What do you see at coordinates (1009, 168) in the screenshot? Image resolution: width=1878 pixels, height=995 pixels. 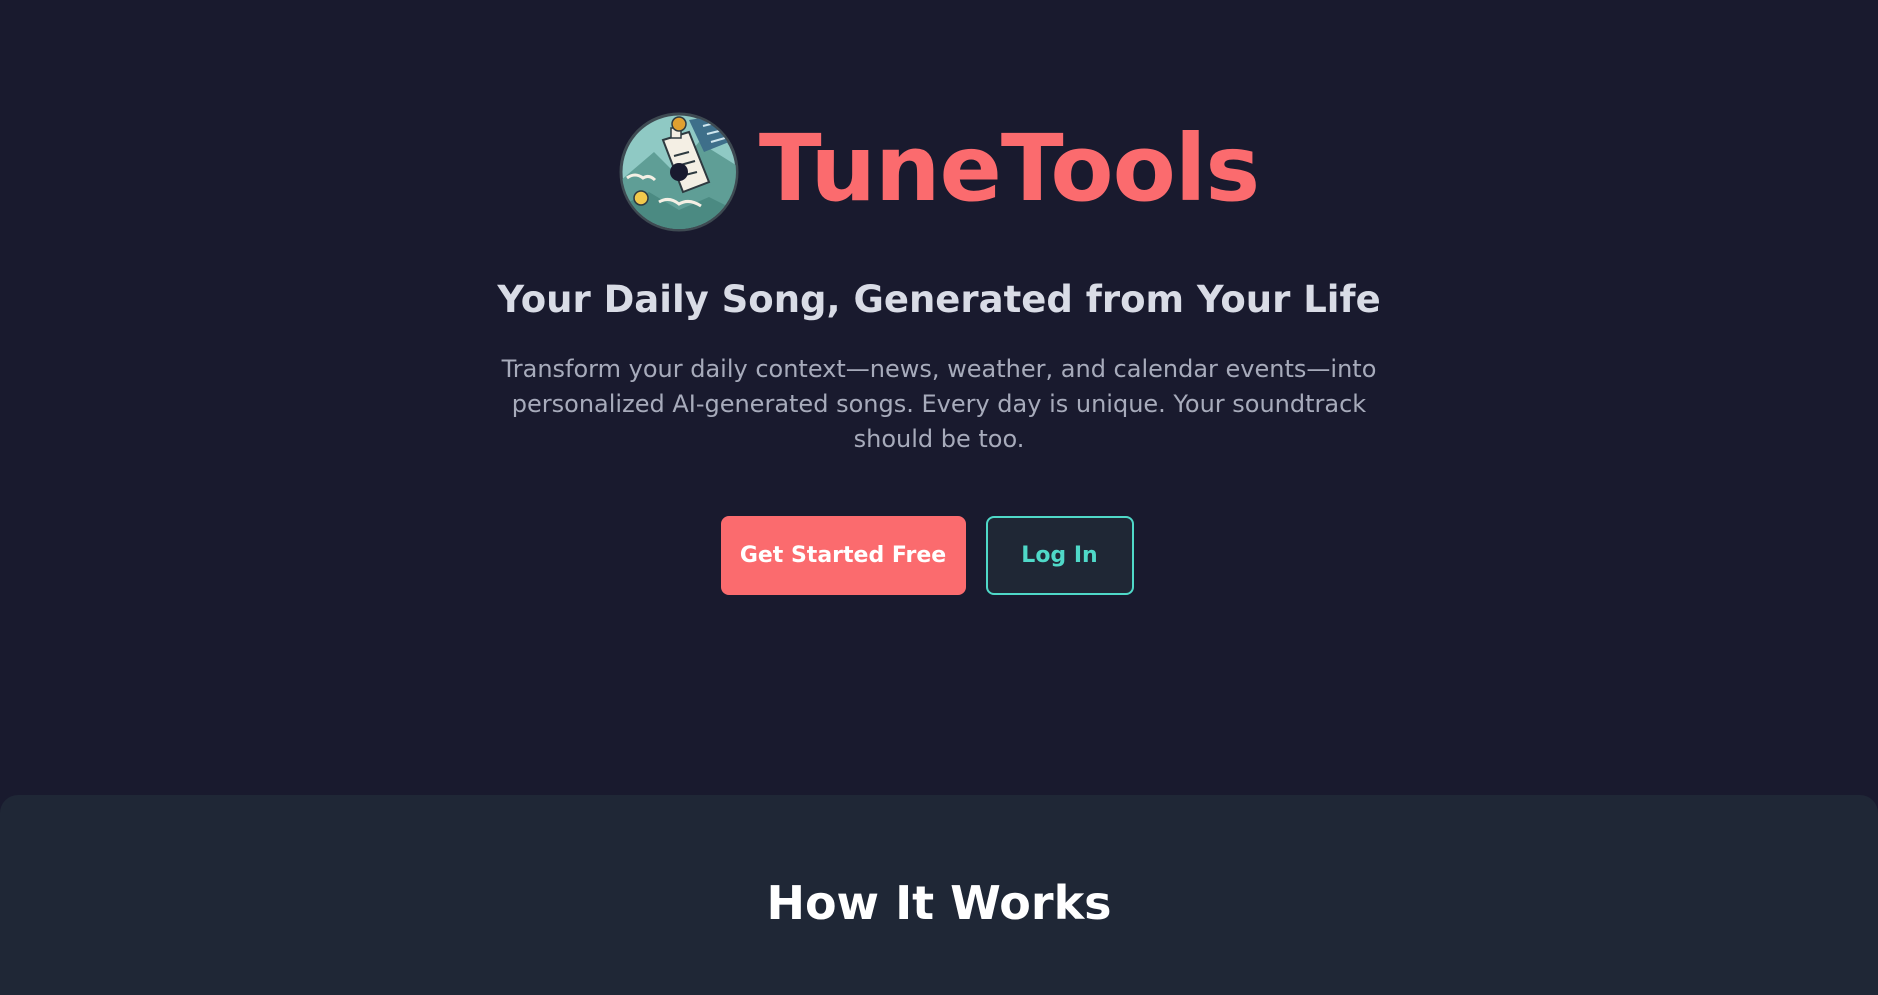 I see `brand-name: TuneTools` at bounding box center [1009, 168].